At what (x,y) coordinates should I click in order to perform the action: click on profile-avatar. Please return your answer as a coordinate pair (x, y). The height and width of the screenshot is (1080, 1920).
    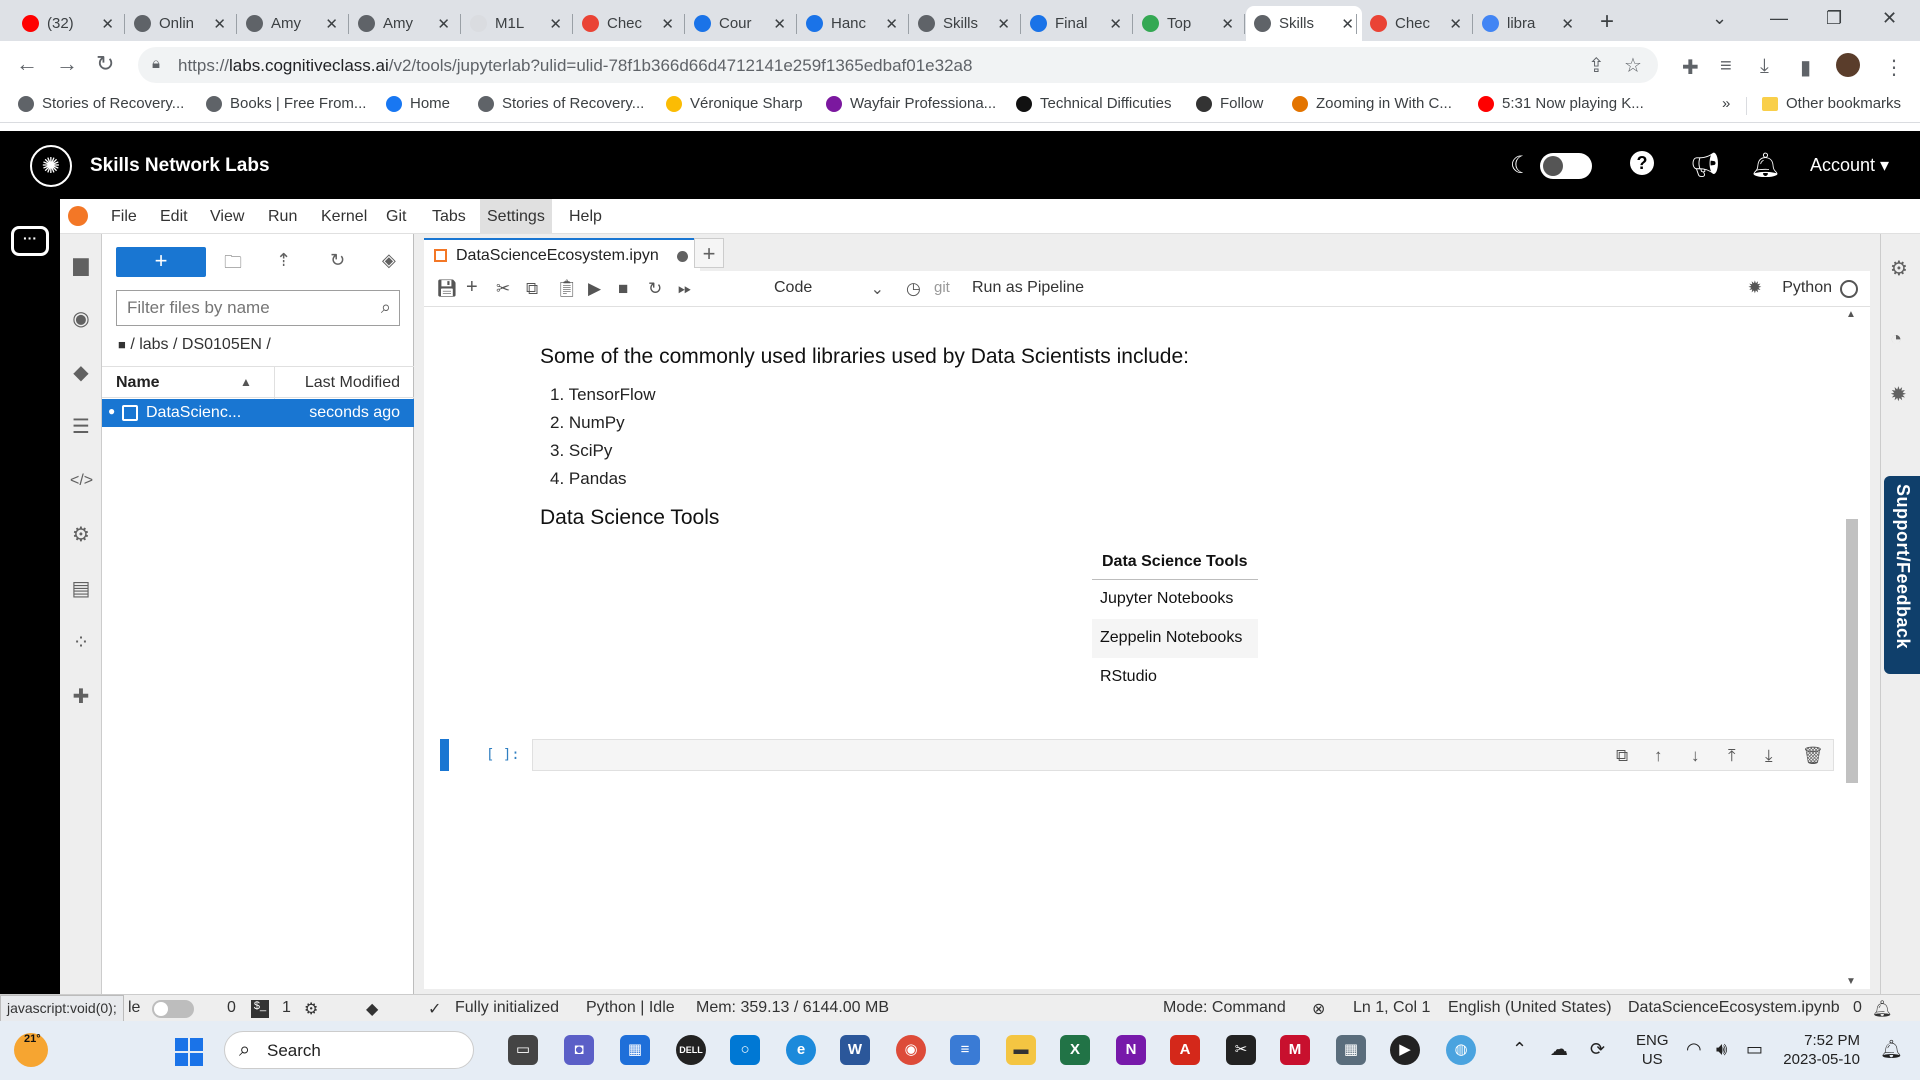
    Looking at the image, I should click on (1848, 65).